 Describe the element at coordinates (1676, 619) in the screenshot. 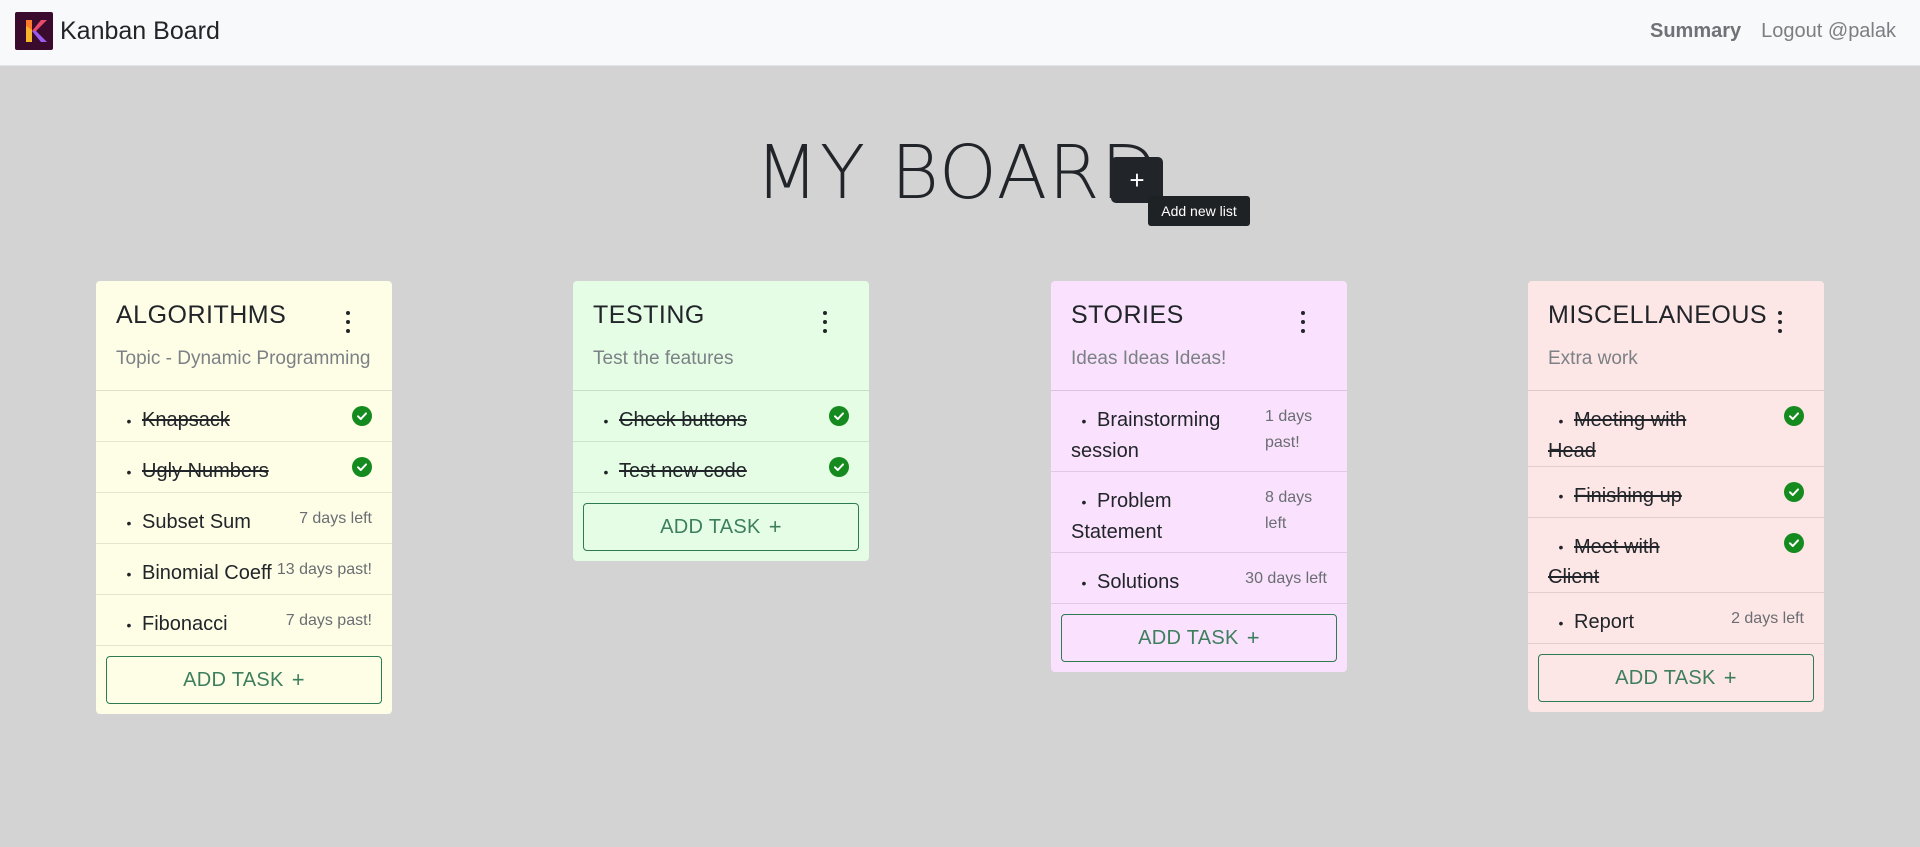

I see `task-item: • Report 2 days left` at that location.